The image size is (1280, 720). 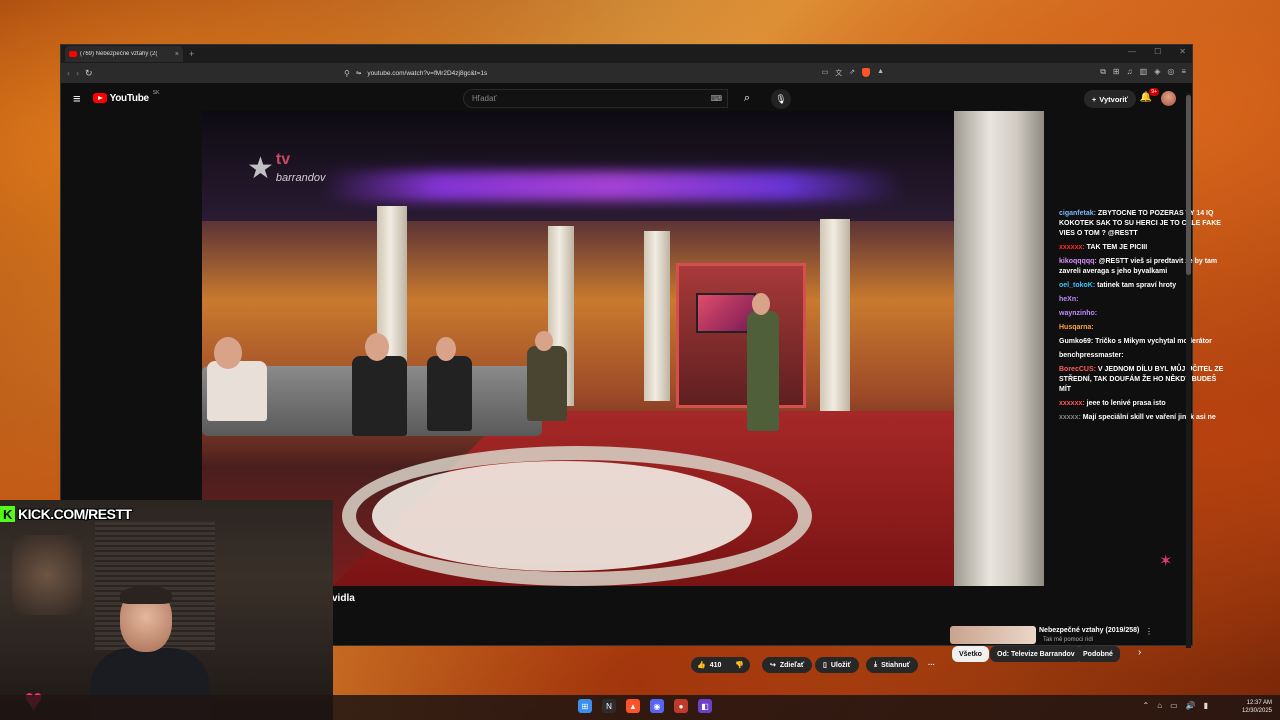 I want to click on kick-label: K KICK.COM/RESTT, so click(x=66, y=514).